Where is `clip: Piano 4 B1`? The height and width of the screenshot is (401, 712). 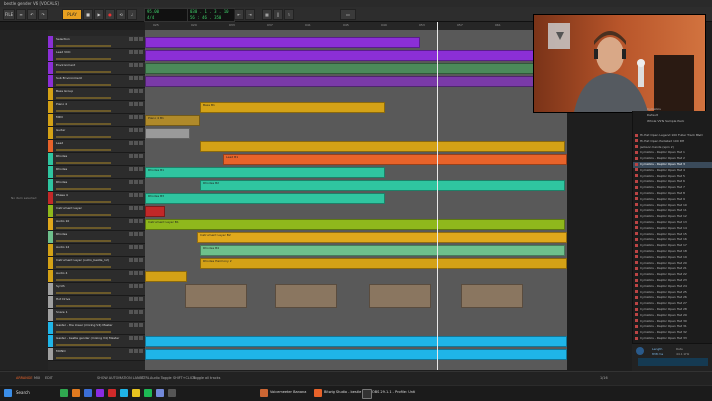 clip: Piano 4 B1 is located at coordinates (172, 120).